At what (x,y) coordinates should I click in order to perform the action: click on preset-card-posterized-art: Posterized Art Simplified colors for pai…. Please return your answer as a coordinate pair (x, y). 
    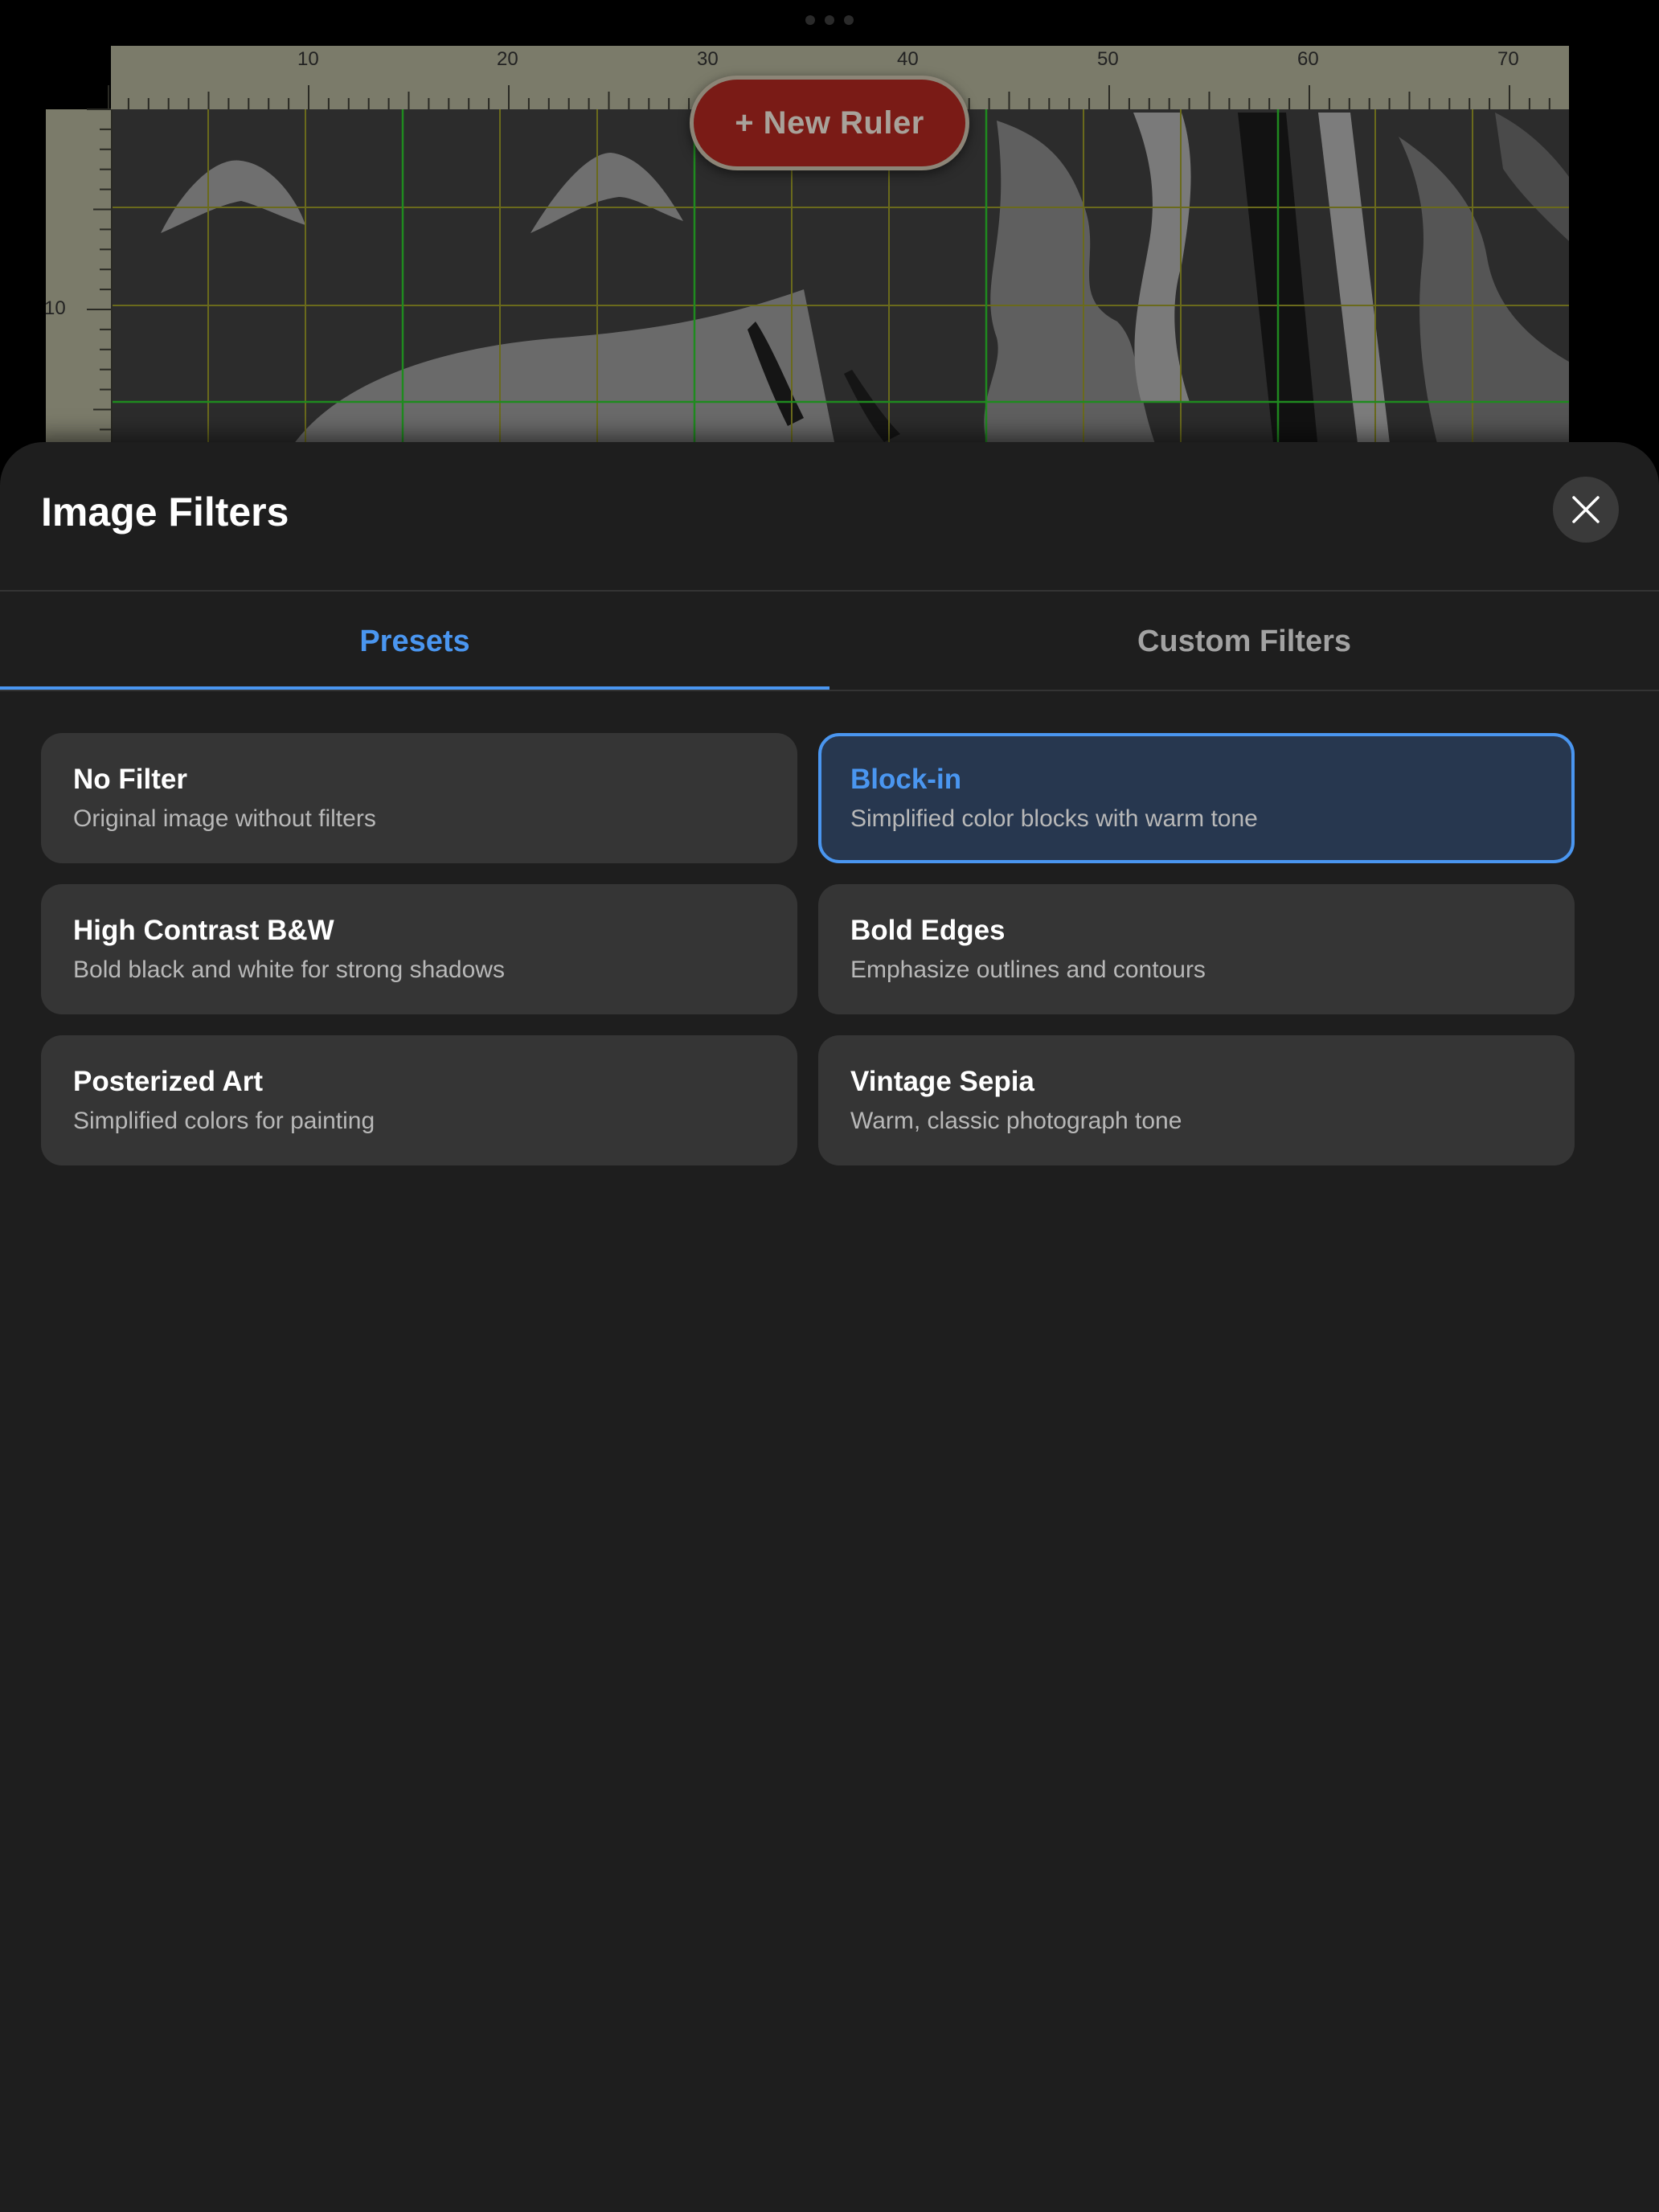
    Looking at the image, I should click on (419, 1100).